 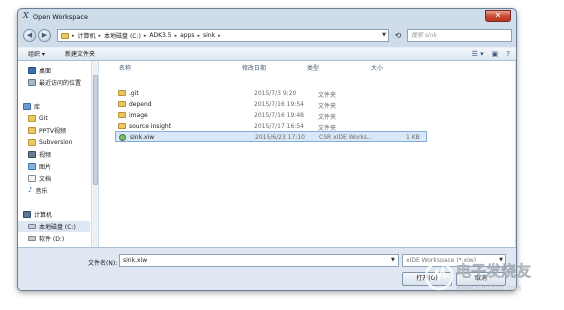 What do you see at coordinates (427, 279) in the screenshot?
I see `open-button: 打开(O)` at bounding box center [427, 279].